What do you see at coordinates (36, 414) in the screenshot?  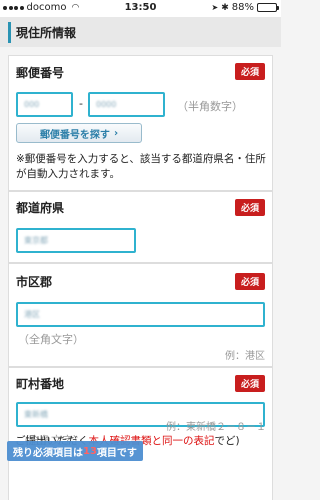 I see `town-value: 東新橋` at bounding box center [36, 414].